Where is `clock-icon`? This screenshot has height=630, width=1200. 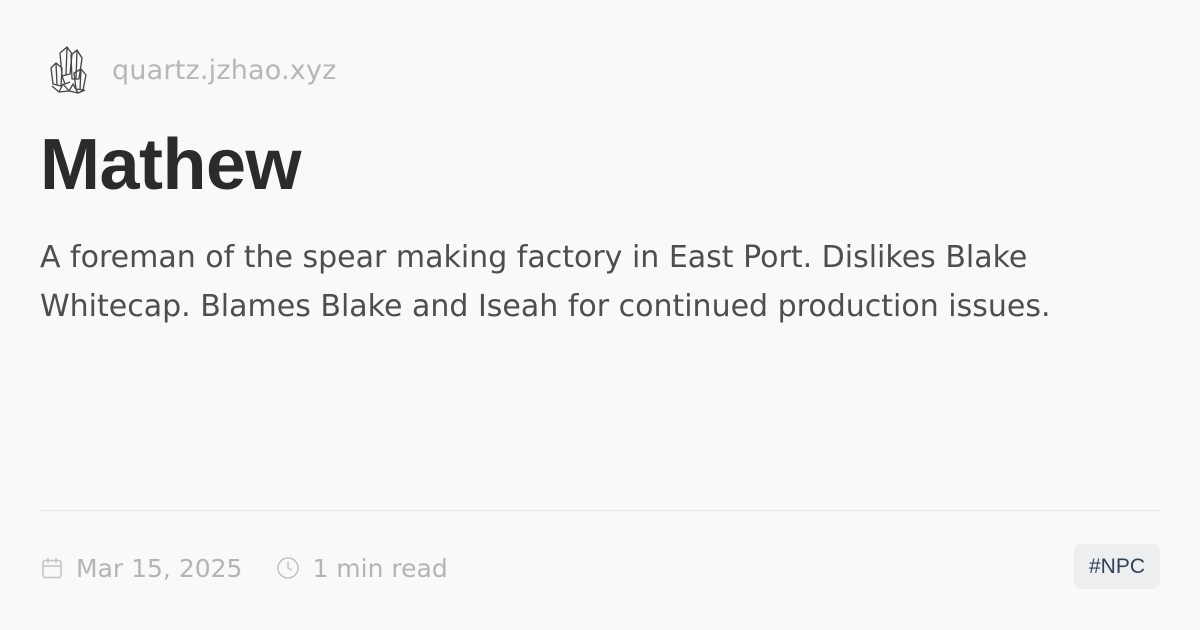
clock-icon is located at coordinates (288, 568).